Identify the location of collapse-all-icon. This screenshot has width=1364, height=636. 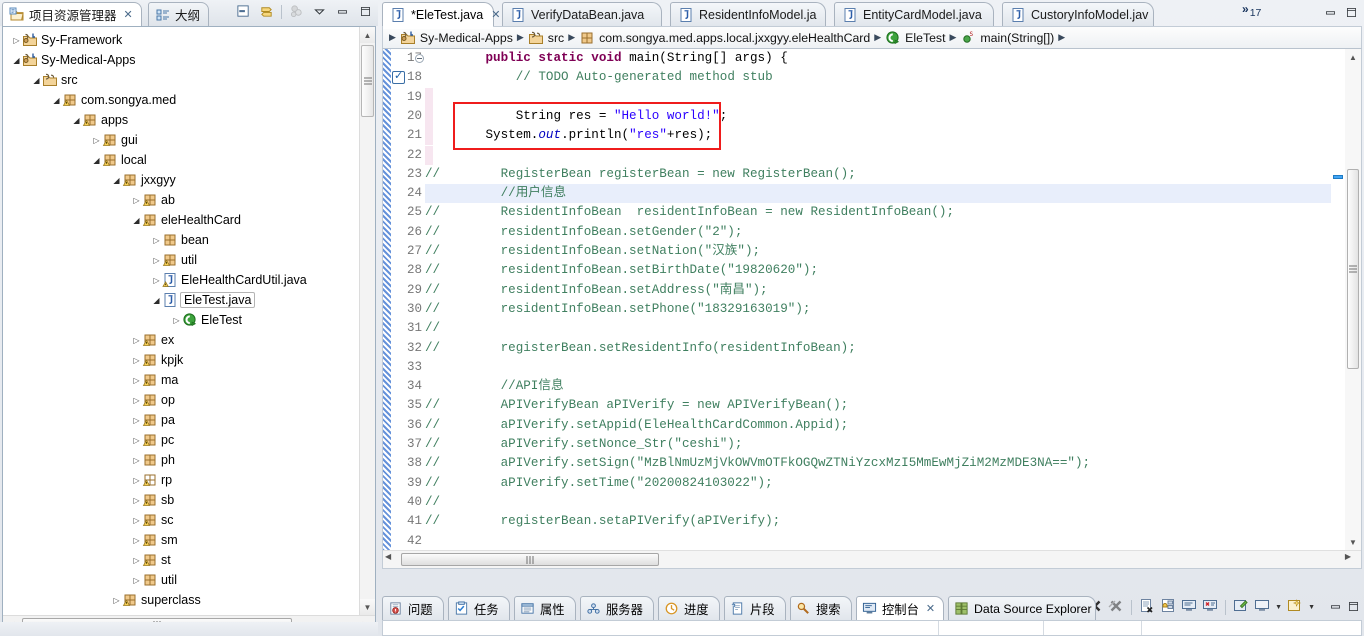
(243, 11).